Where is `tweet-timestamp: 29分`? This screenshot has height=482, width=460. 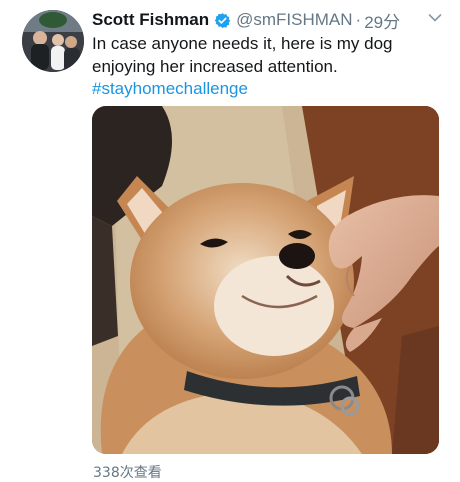
tweet-timestamp: 29分 is located at coordinates (382, 20).